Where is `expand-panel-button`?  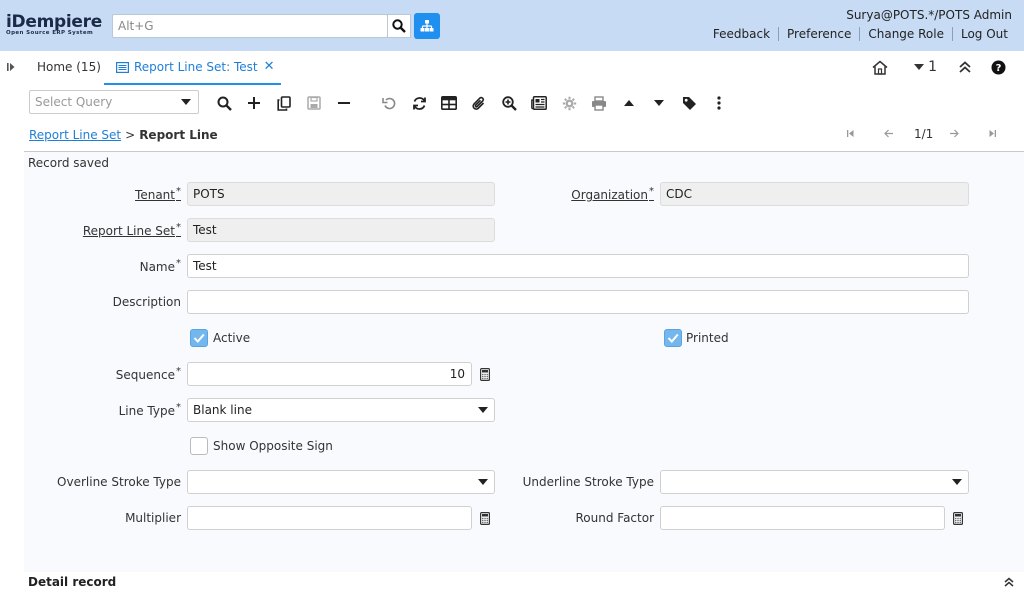
expand-panel-button is located at coordinates (11, 68).